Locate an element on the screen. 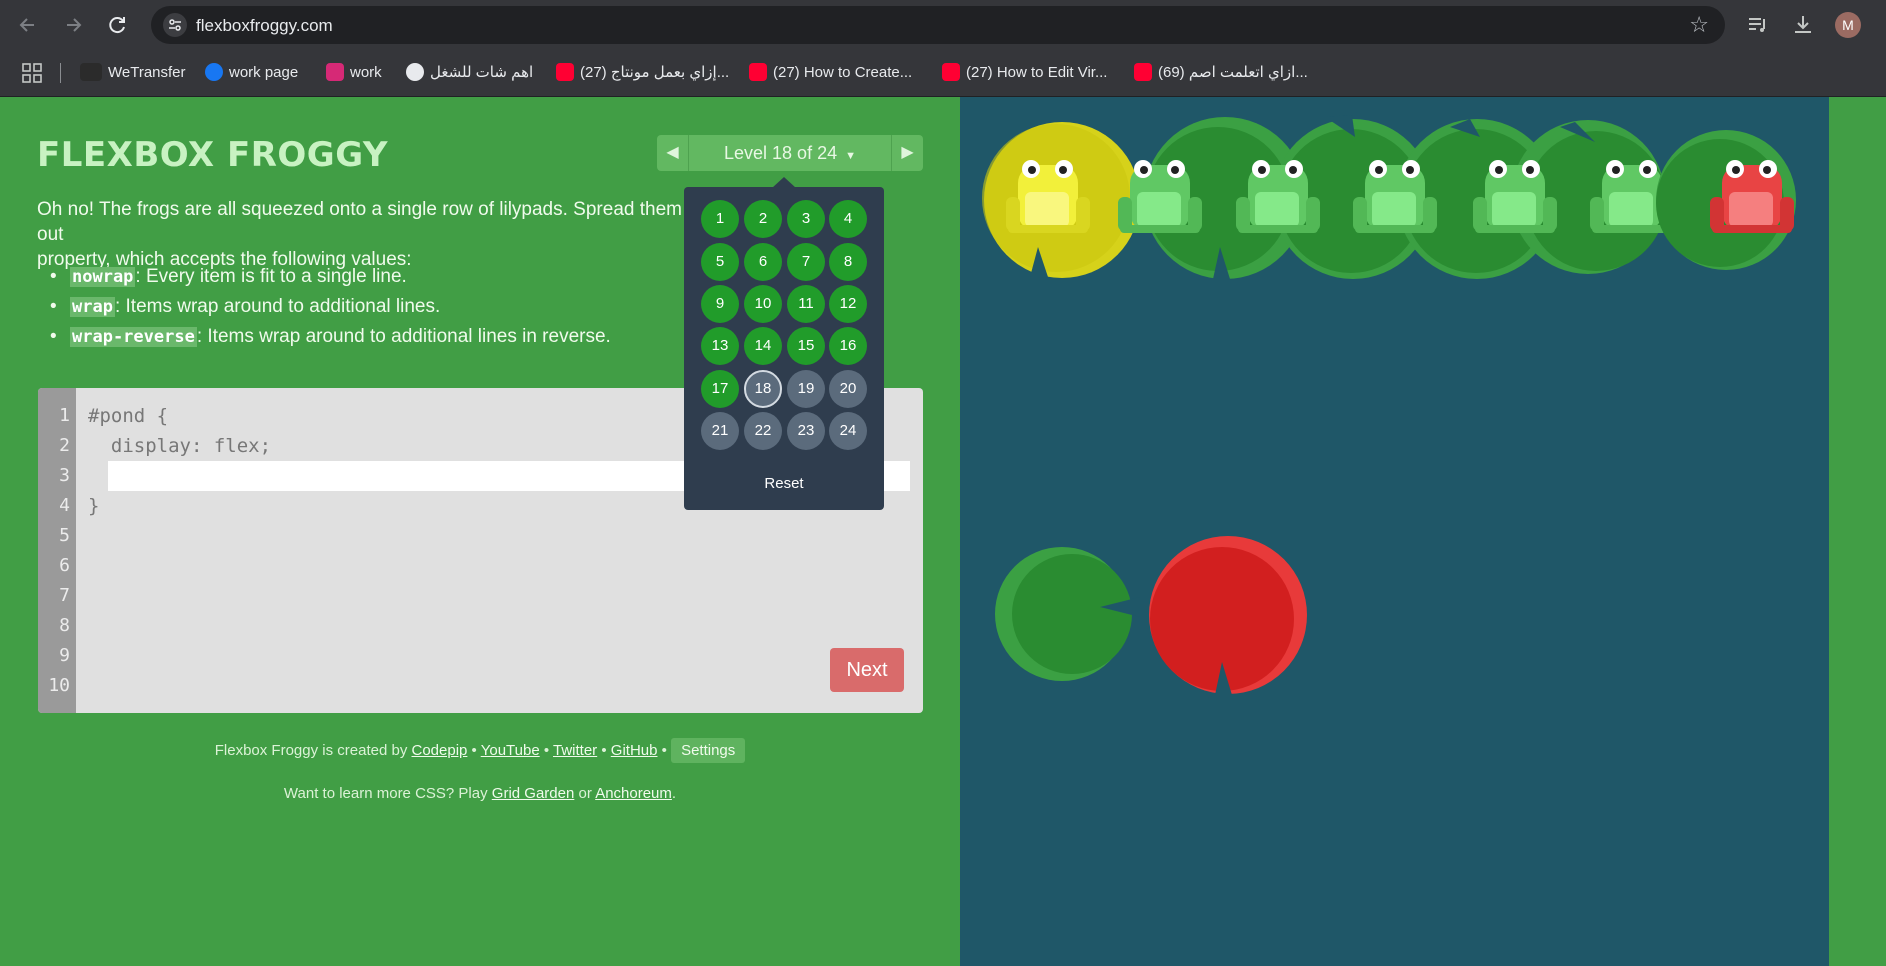 The height and width of the screenshot is (966, 1886). line-number: 2 is located at coordinates (64, 445).